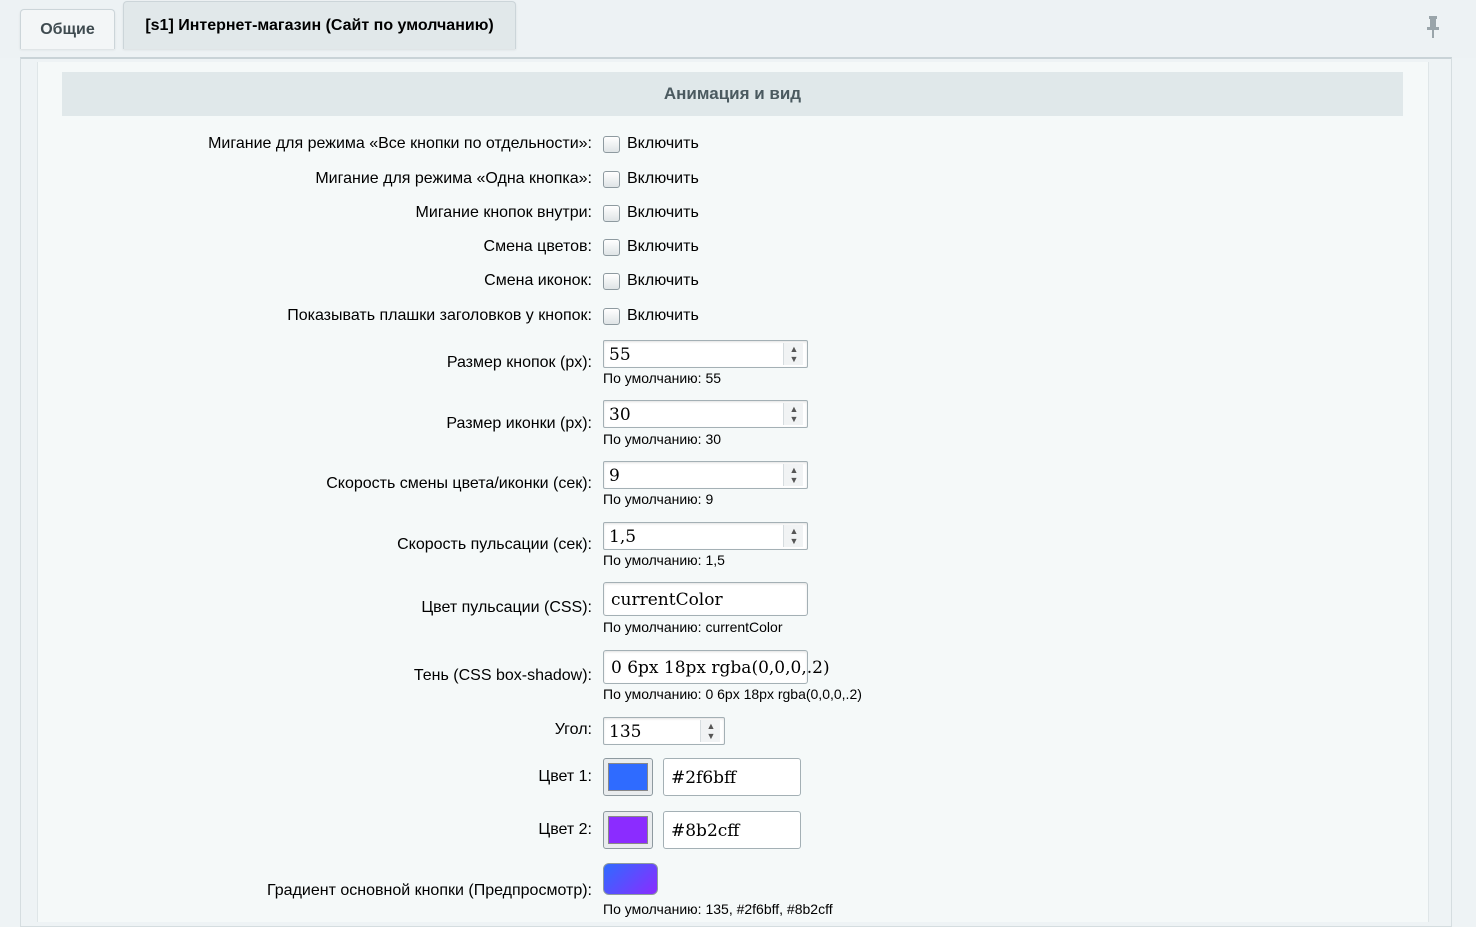 The width and height of the screenshot is (1476, 927). Describe the element at coordinates (718, 909) in the screenshot. I see `gradient-hint: По умолчанию: 135, #2f6bff, #8b2cff` at that location.